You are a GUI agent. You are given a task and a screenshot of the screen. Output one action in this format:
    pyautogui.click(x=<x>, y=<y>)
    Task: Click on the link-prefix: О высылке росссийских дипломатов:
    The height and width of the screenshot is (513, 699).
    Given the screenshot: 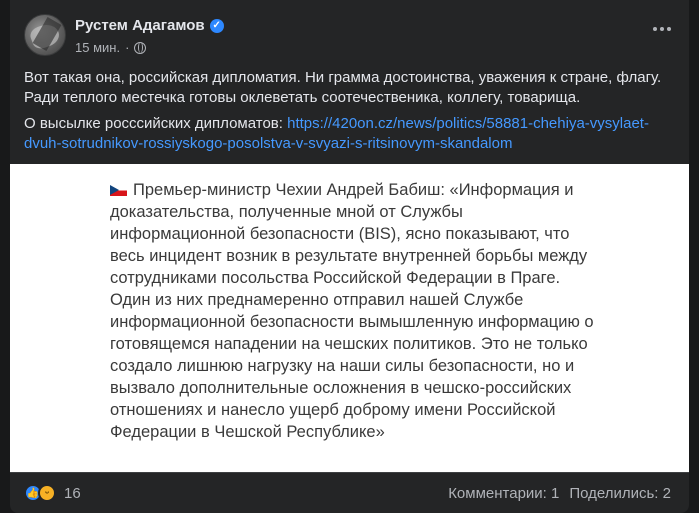 What is the action you would take?
    pyautogui.click(x=156, y=123)
    